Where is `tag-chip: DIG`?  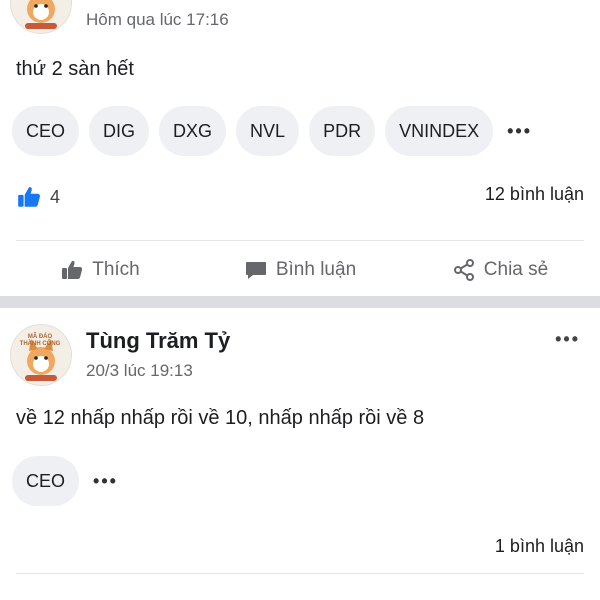 tag-chip: DIG is located at coordinates (119, 131).